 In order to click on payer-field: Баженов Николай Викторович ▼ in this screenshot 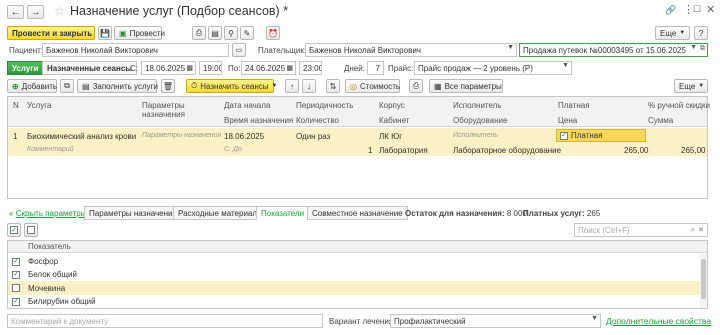, I will do `click(411, 50)`.